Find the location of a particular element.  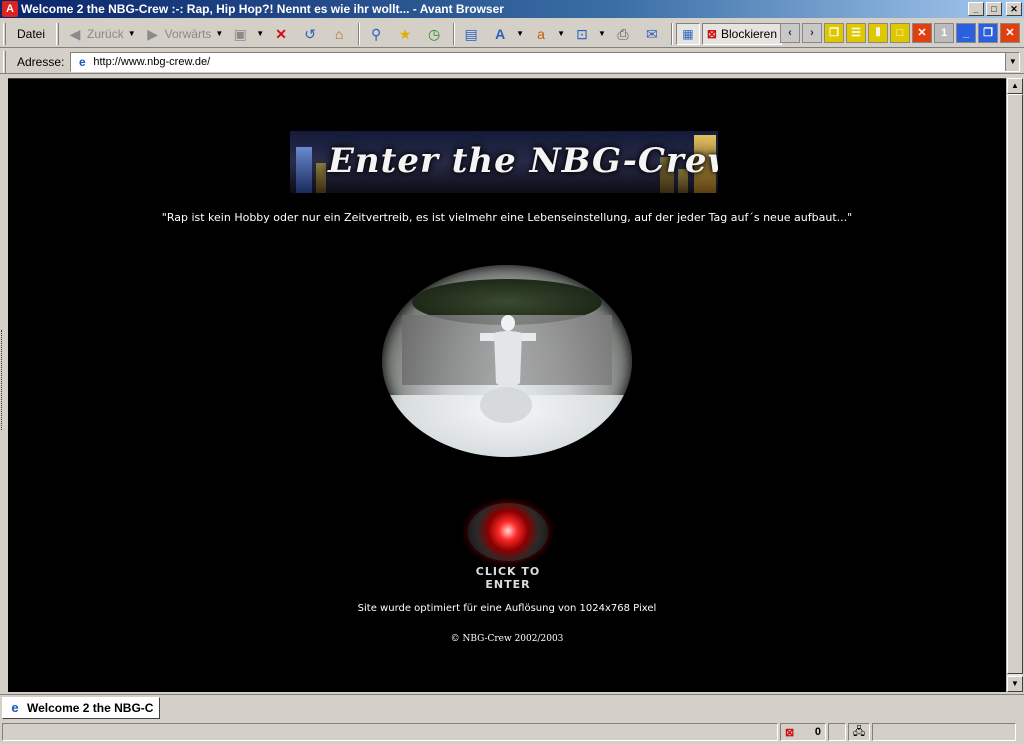

tile-horizontal-icon: ☰ is located at coordinates (856, 33).